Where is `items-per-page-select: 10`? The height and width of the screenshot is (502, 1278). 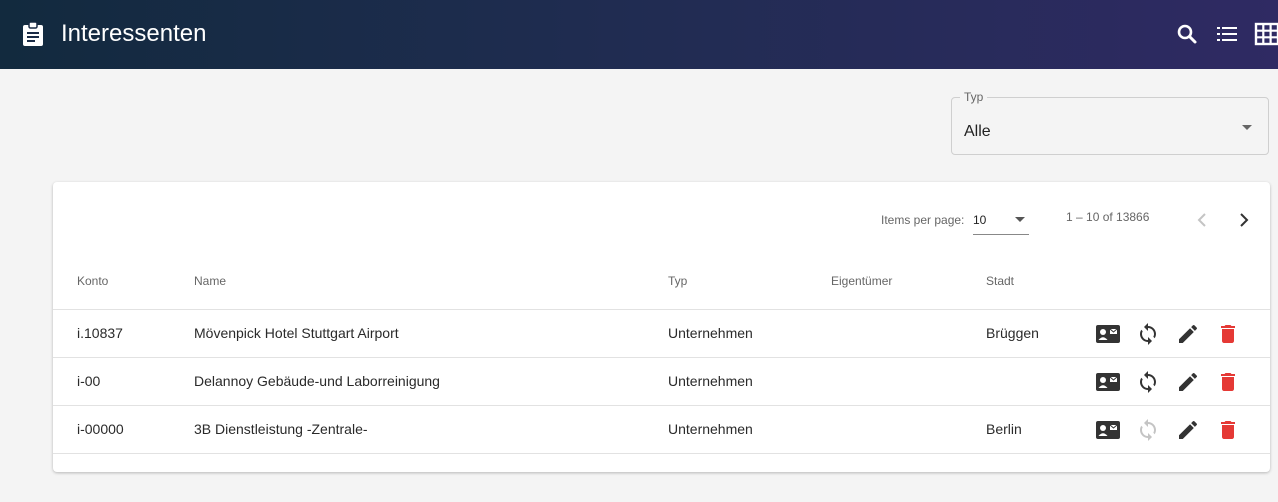
items-per-page-select: 10 is located at coordinates (1001, 221).